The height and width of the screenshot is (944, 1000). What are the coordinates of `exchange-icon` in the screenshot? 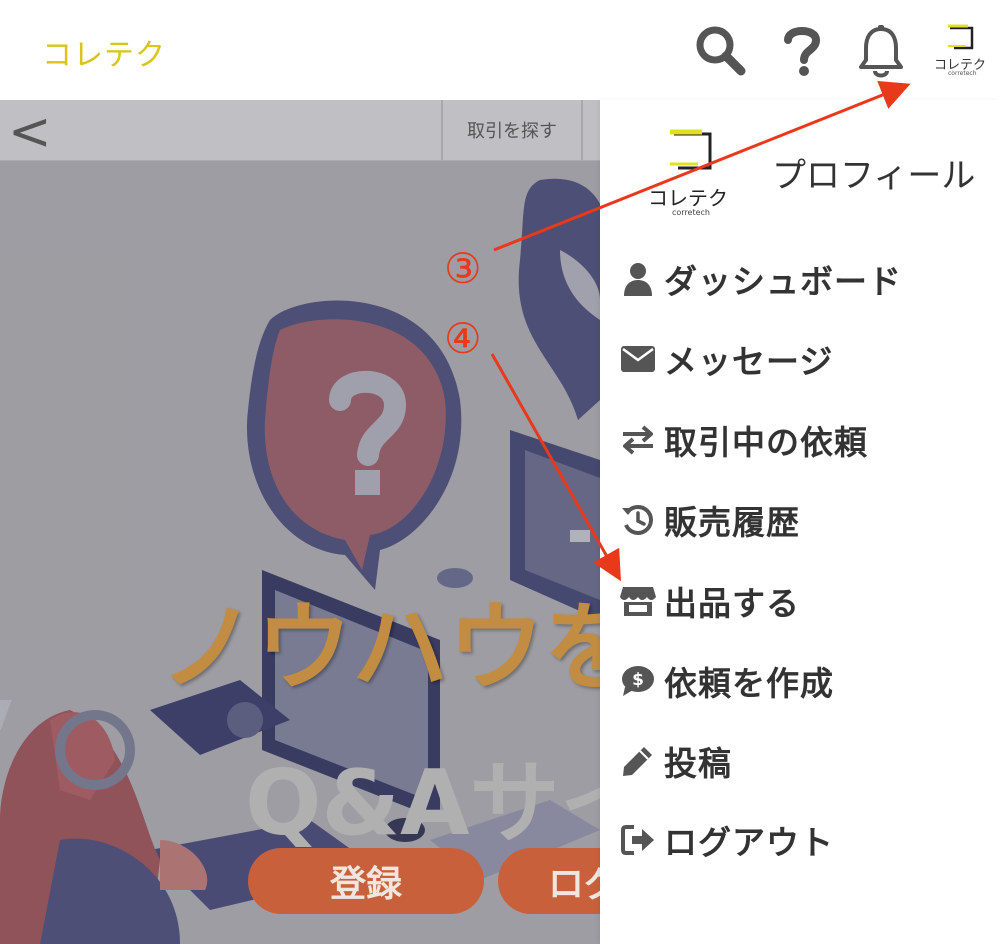 It's located at (638, 440).